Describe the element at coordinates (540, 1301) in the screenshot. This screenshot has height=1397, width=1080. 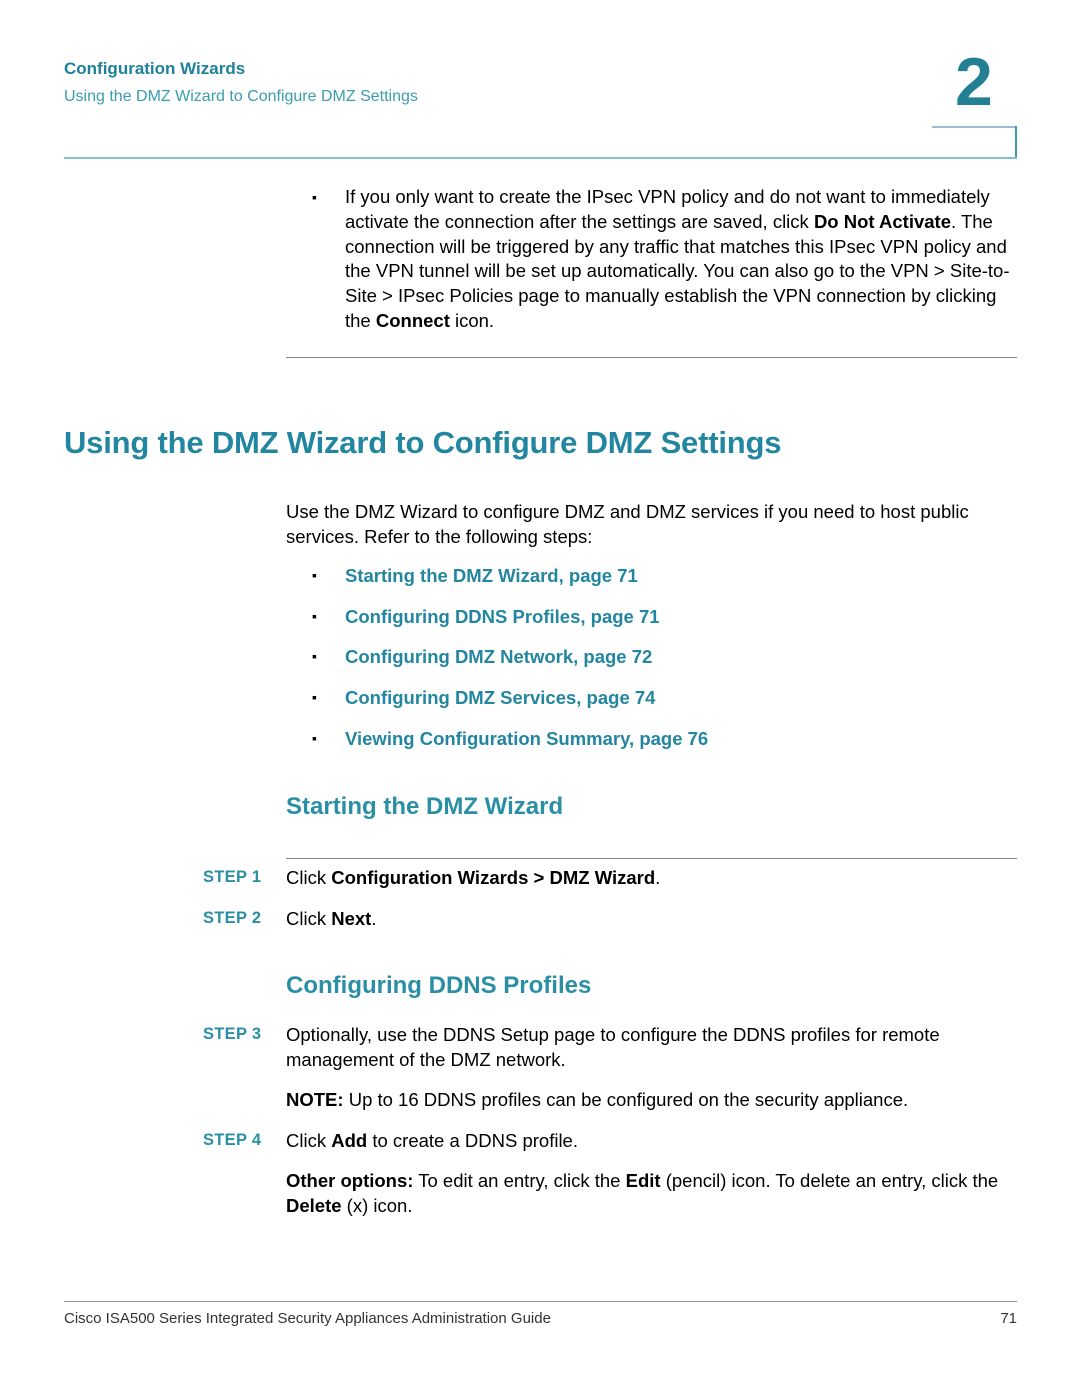
I see `footer-rule` at that location.